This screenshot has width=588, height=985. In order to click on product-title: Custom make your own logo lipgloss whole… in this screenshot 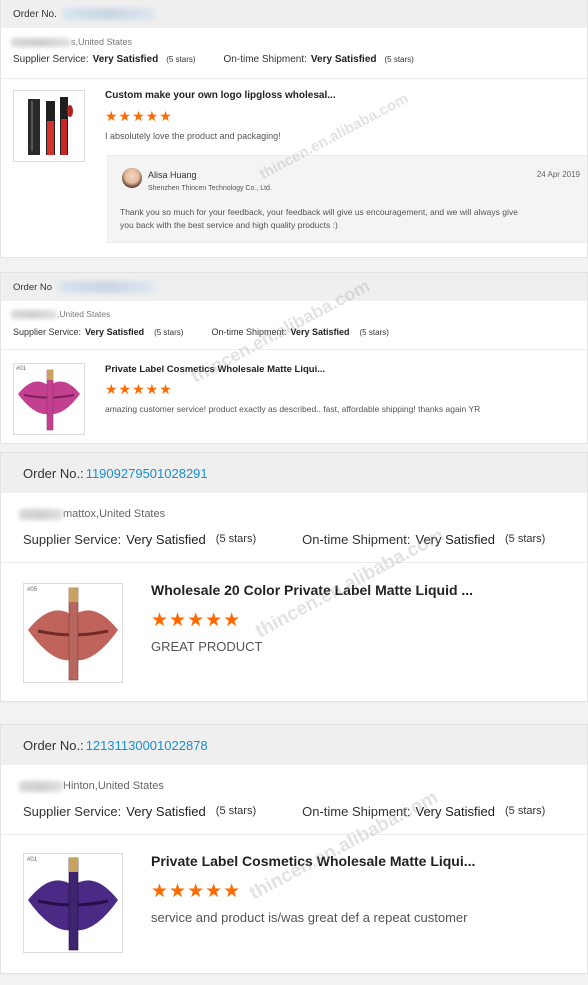, I will do `click(220, 95)`.